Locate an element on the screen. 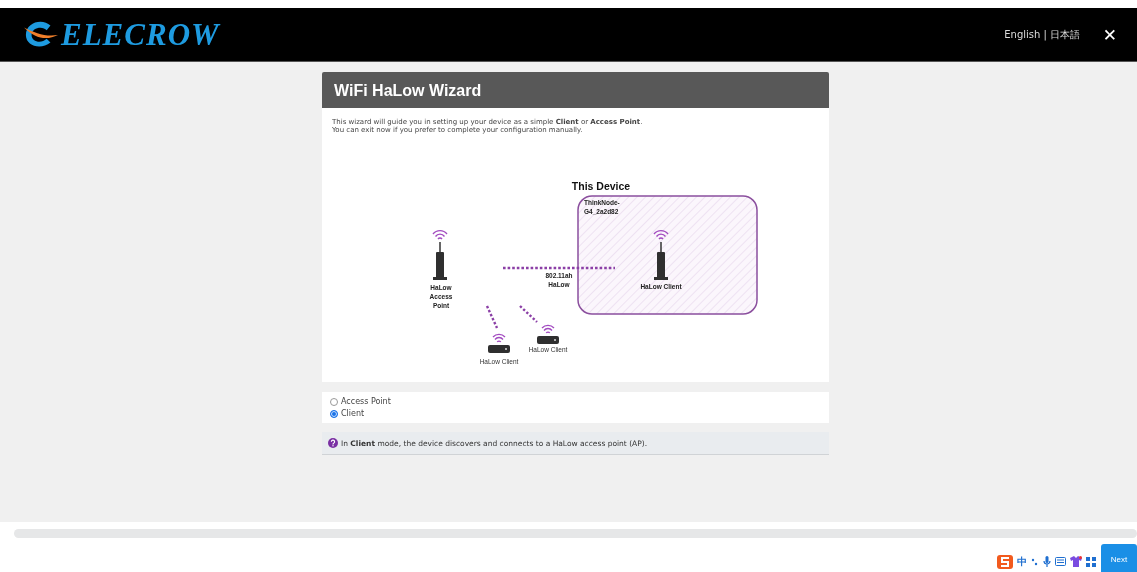 Image resolution: width=1137 pixels, height=572 pixels. language-link: English is located at coordinates (1022, 34).